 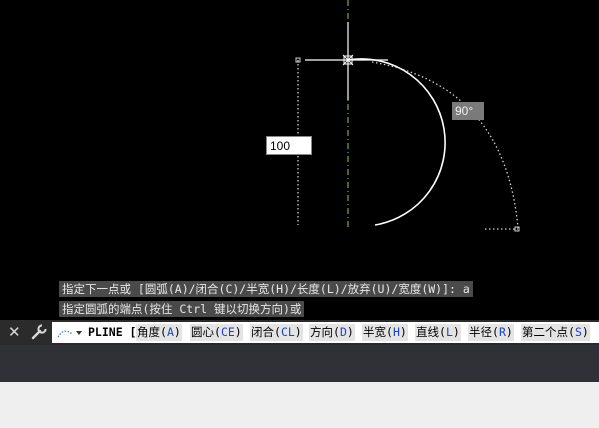 I want to click on close-icon: ✕, so click(x=14, y=332).